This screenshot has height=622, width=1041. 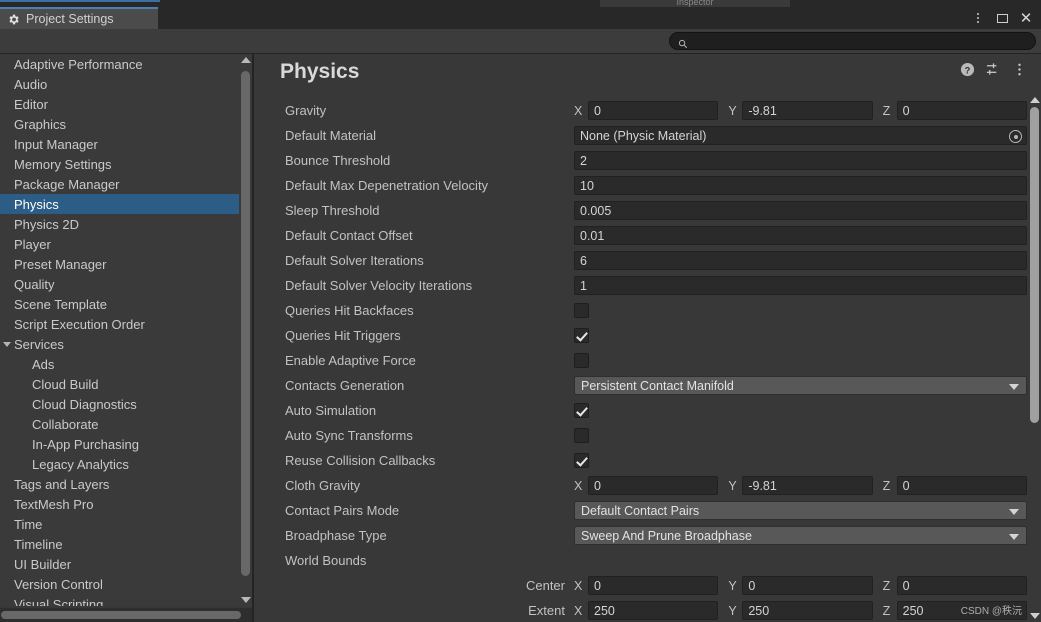 What do you see at coordinates (126, 564) in the screenshot?
I see `sidebar-item-ui-builder: UI Builder` at bounding box center [126, 564].